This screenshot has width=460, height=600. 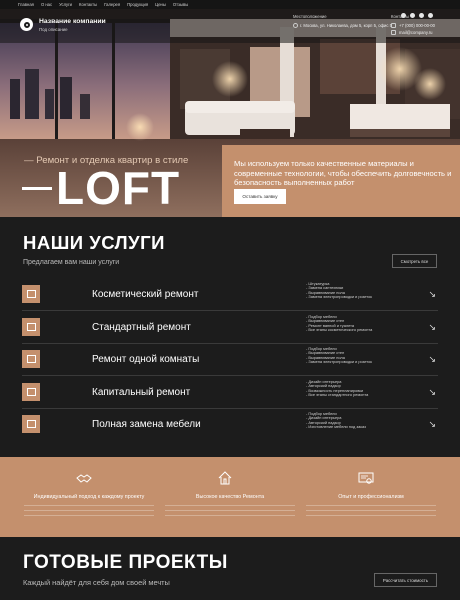 What do you see at coordinates (125, 562) in the screenshot?
I see `projects-title: ГОТОВЫЕ ПРОЕКТЫ` at bounding box center [125, 562].